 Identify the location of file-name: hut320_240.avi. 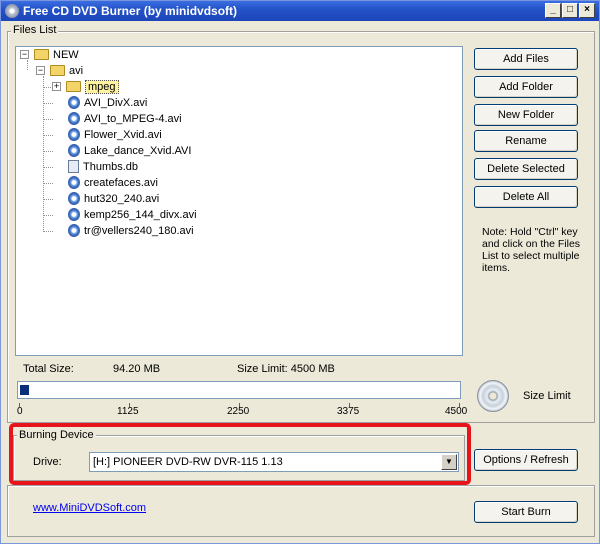
(122, 199).